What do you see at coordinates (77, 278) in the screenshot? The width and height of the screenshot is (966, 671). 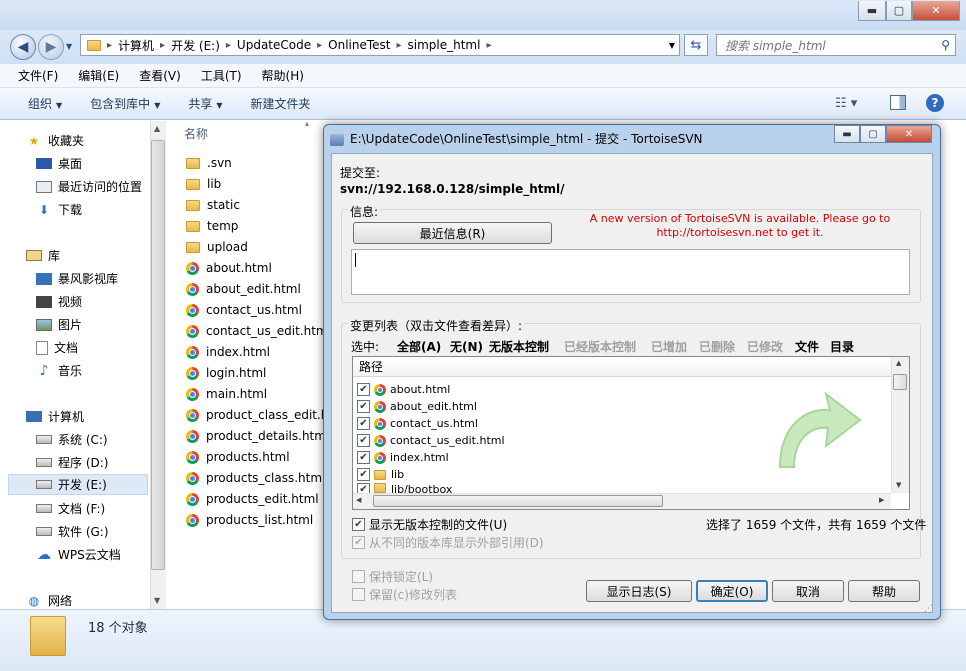 I see `nav-storm-library: 暴风影视库` at bounding box center [77, 278].